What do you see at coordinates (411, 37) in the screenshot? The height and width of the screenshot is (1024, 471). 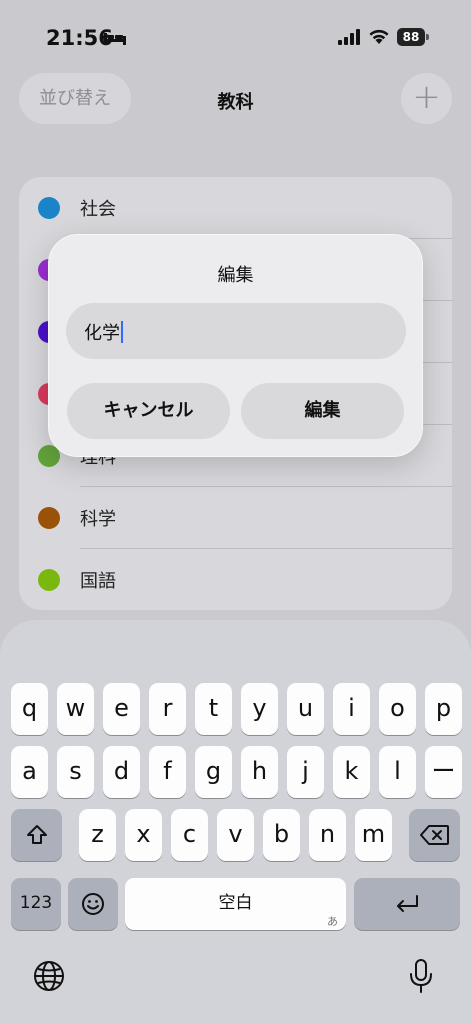 I see `battery-indicator: 88` at bounding box center [411, 37].